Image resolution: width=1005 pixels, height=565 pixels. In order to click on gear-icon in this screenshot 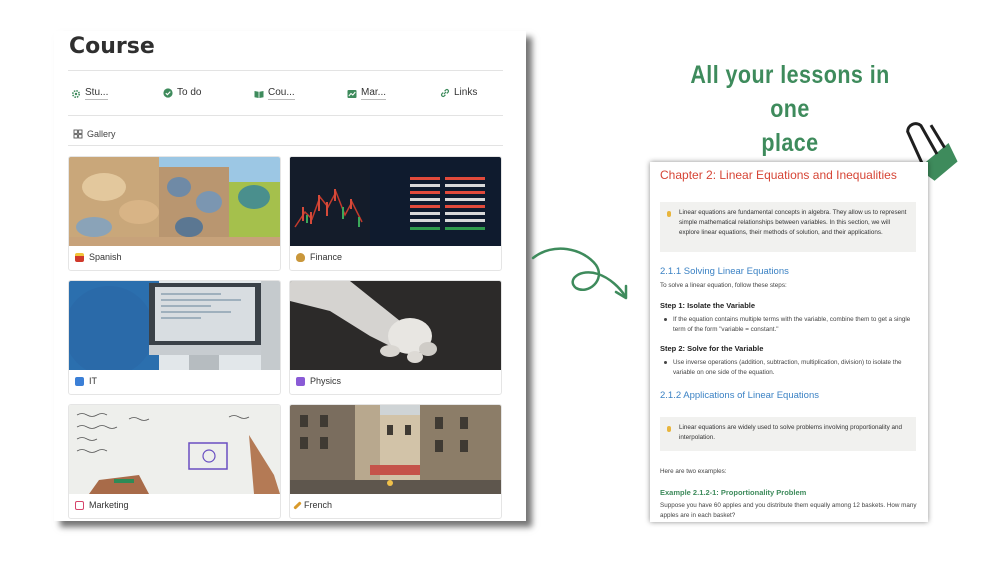, I will do `click(76, 93)`.